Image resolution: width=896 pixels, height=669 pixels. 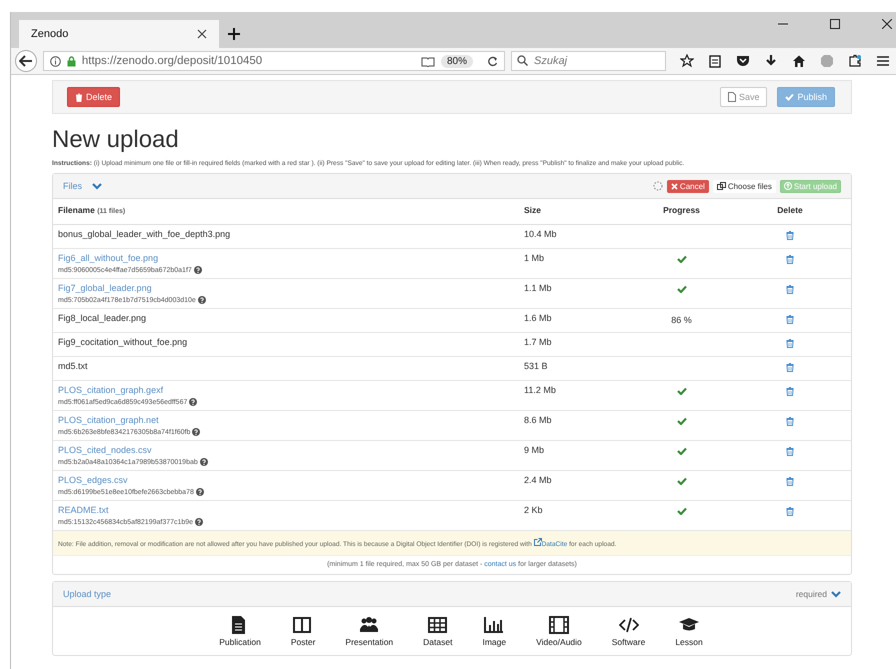 What do you see at coordinates (116, 140) in the screenshot?
I see `page-title: New upload` at bounding box center [116, 140].